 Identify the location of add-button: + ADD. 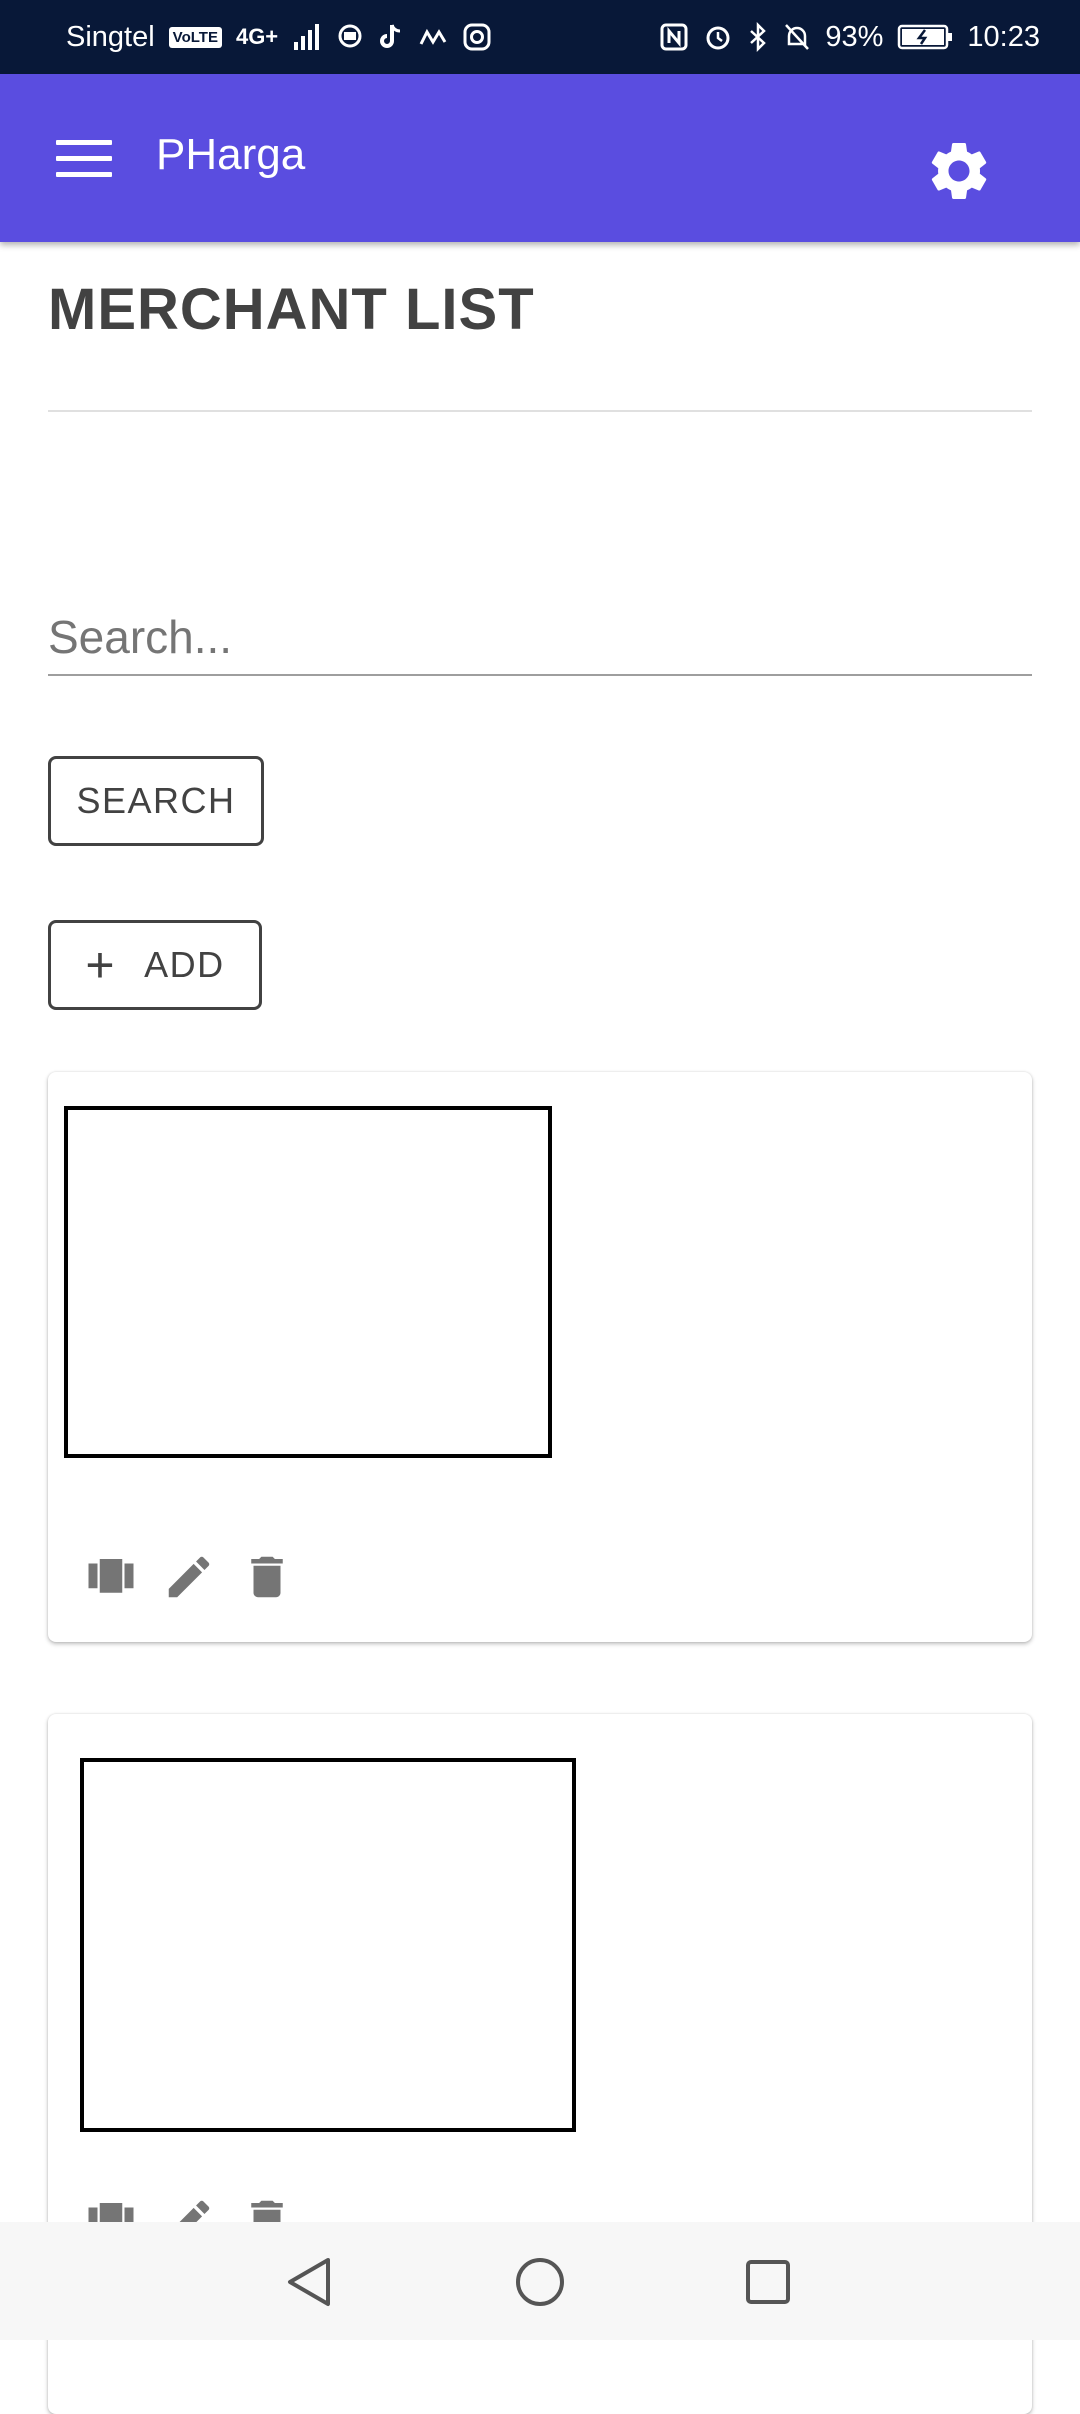
(155, 965).